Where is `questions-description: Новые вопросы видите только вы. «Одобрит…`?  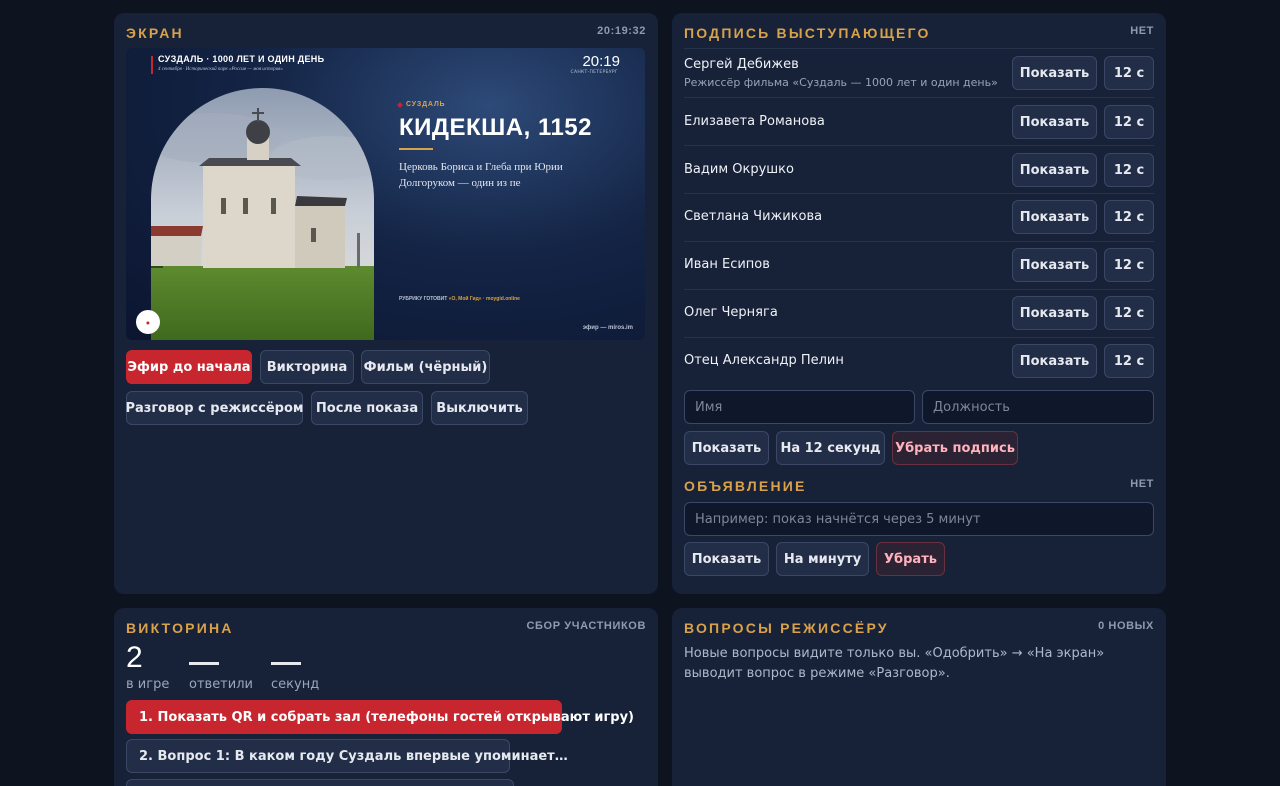 questions-description: Новые вопросы видите только вы. «Одобрит… is located at coordinates (894, 663).